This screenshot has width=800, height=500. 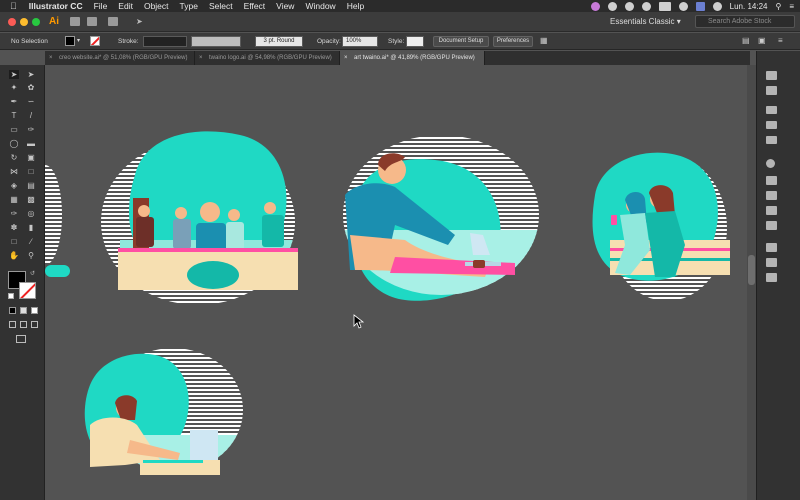 I want to click on eraser-tool: ▬, so click(x=31, y=143).